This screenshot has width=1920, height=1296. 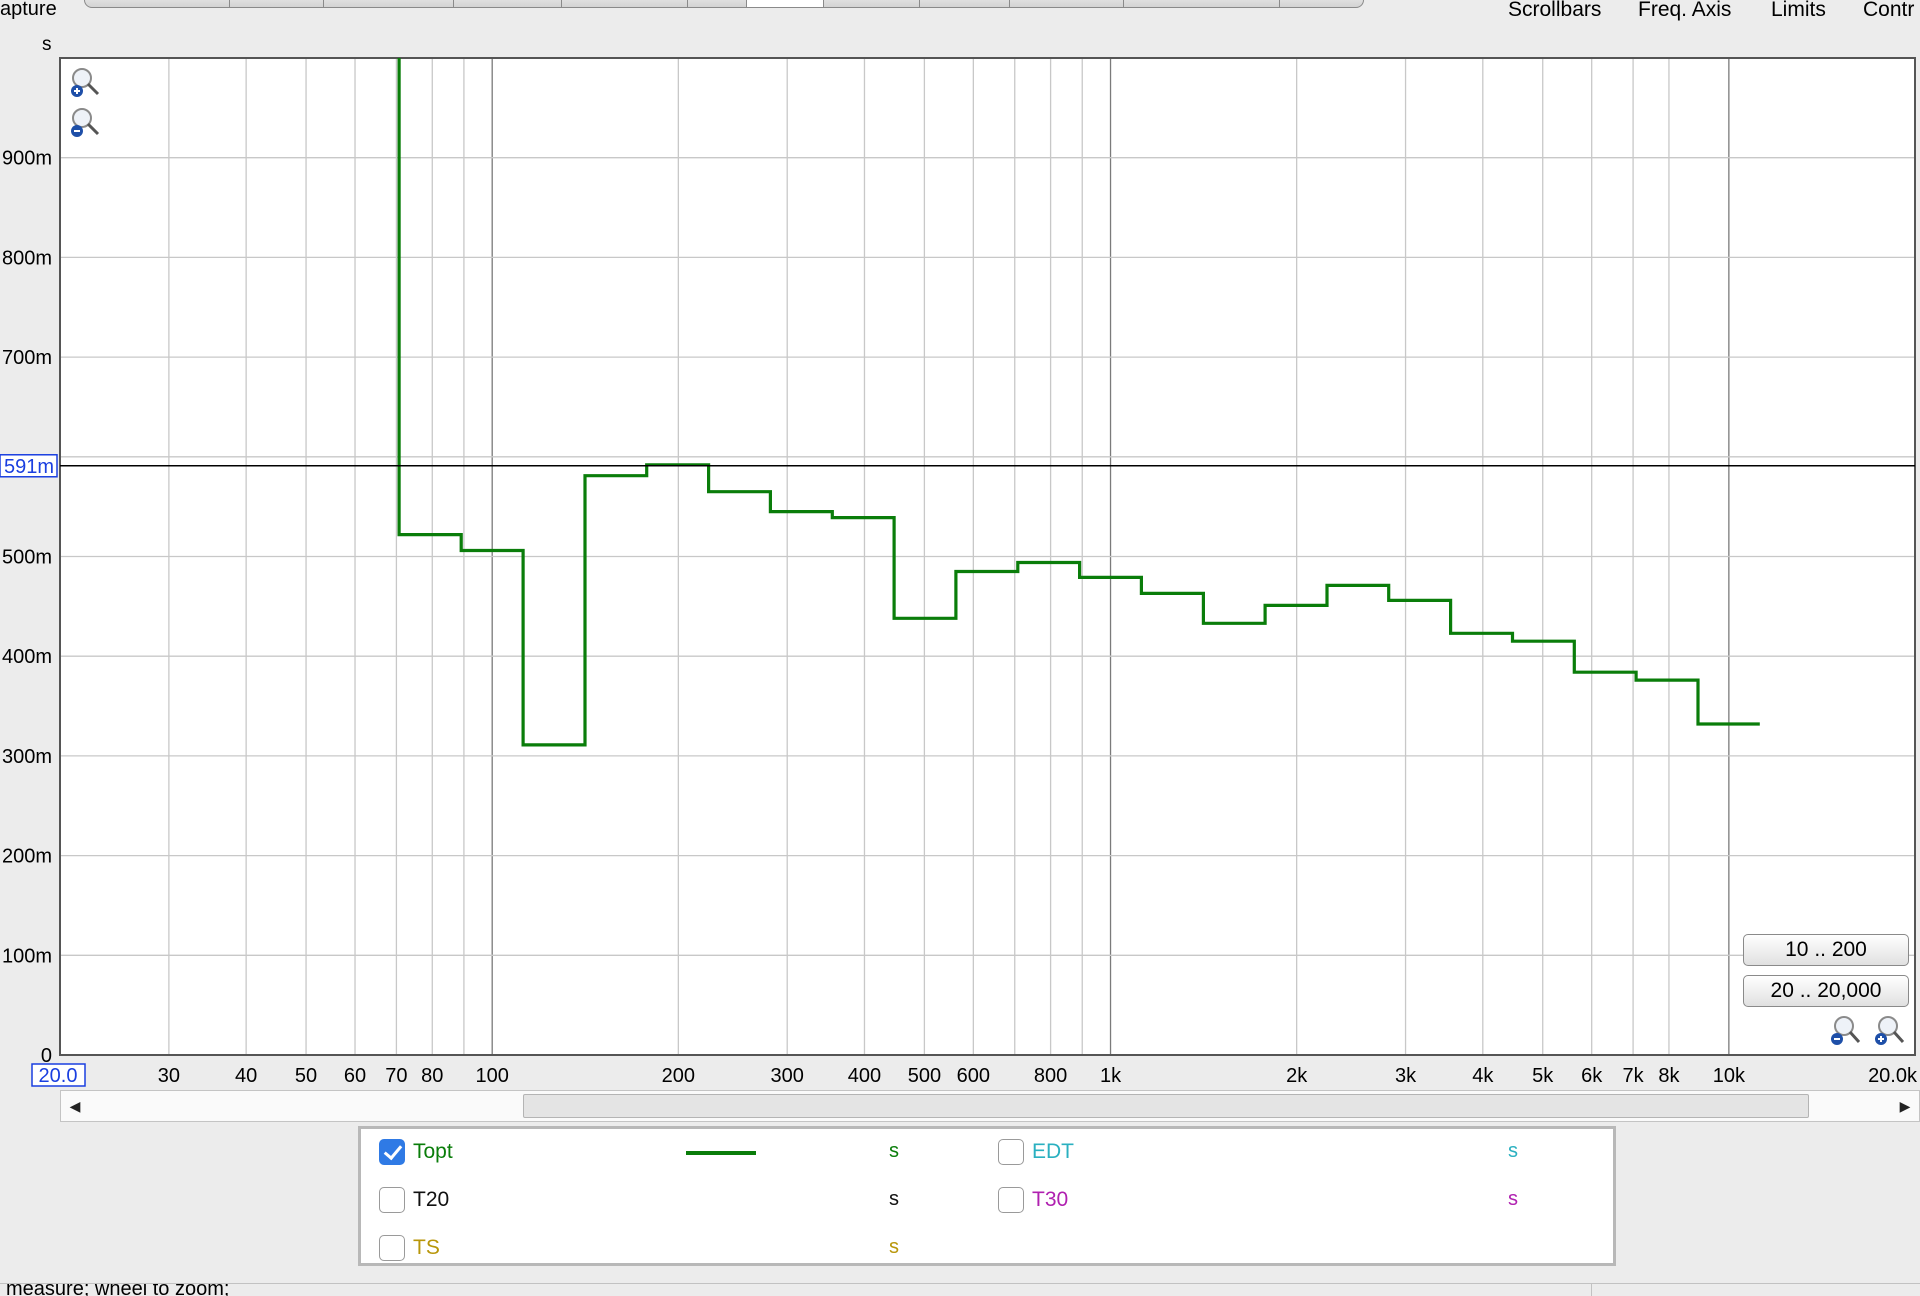 What do you see at coordinates (787, 1076) in the screenshot?
I see `x-tick-label: 300` at bounding box center [787, 1076].